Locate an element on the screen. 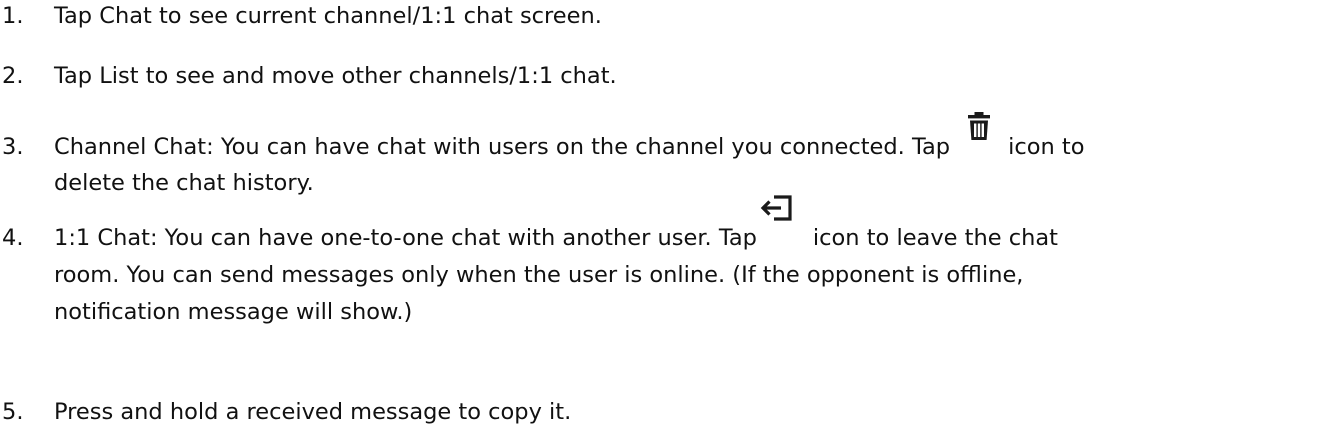  item-number: 5. is located at coordinates (13, 412).